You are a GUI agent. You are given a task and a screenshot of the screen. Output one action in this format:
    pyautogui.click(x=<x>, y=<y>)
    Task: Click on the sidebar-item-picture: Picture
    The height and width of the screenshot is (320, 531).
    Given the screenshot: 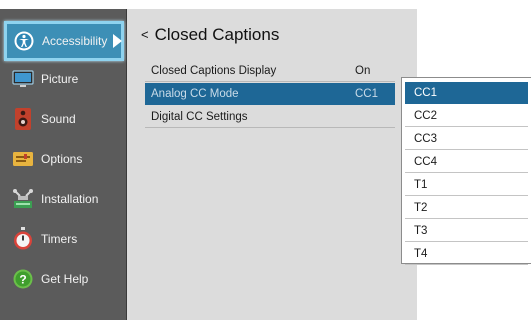 What is the action you would take?
    pyautogui.click(x=63, y=79)
    